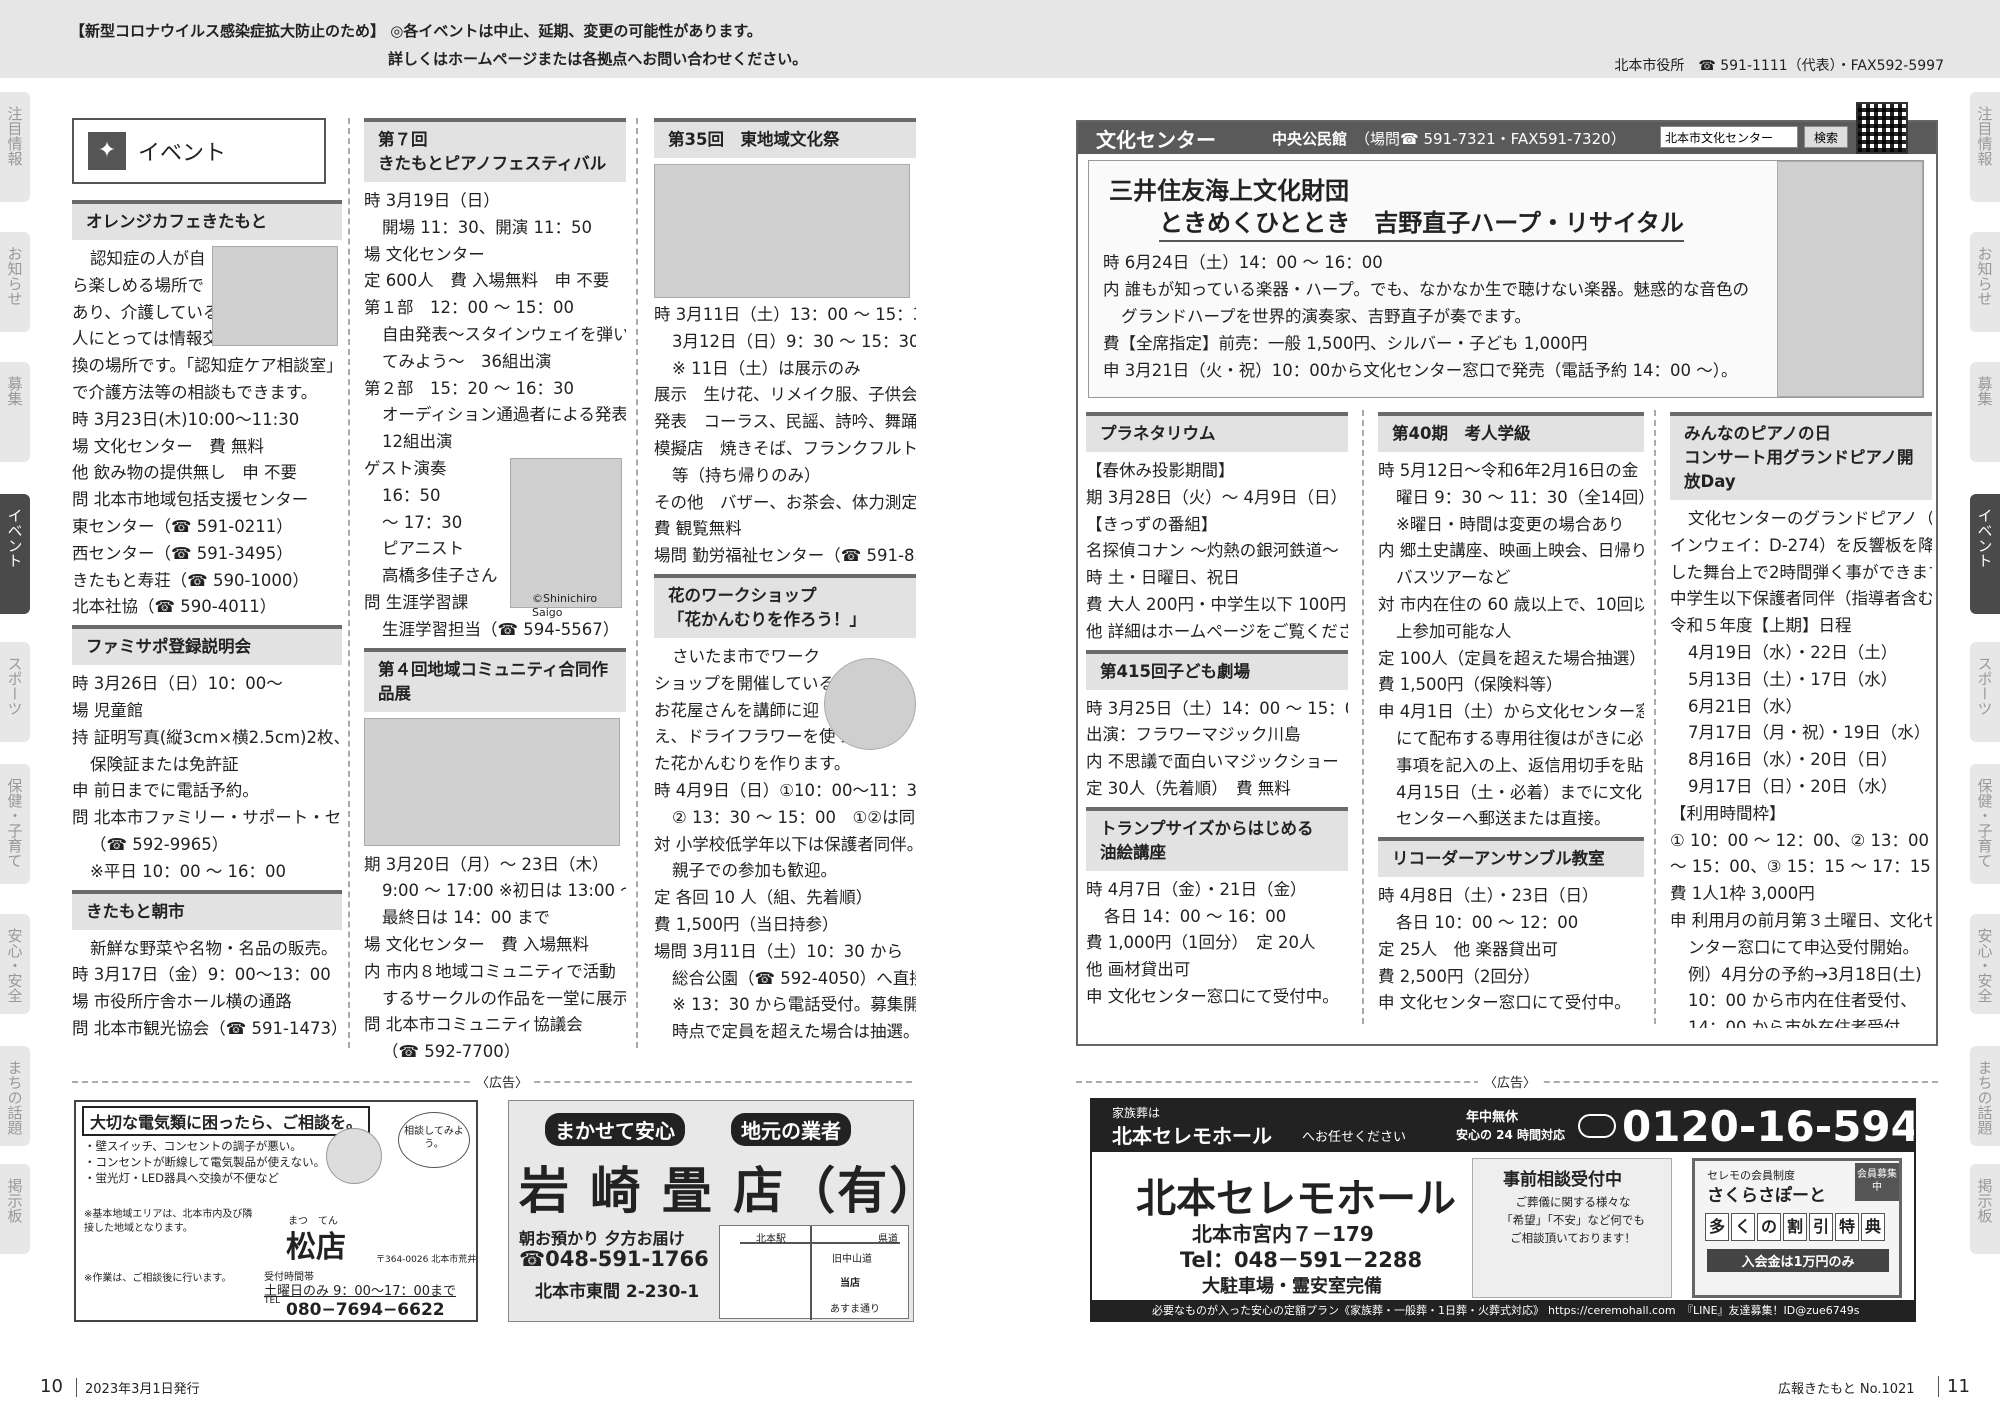 This screenshot has height=1415, width=2000. I want to click on text-line: 【春休み投影期間】, so click(1160, 470).